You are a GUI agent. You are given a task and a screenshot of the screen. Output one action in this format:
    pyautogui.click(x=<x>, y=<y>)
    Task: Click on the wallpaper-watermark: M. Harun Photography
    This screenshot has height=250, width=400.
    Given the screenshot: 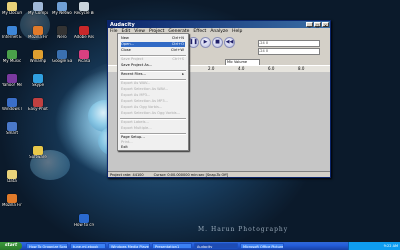 What is the action you would take?
    pyautogui.click(x=243, y=229)
    